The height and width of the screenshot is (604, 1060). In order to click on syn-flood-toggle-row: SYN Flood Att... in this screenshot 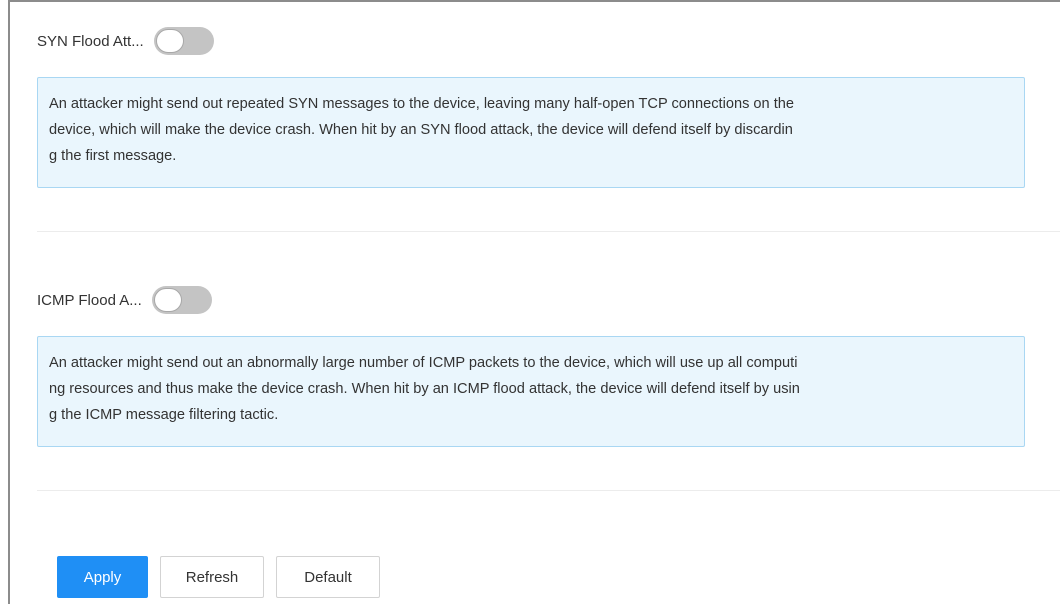, I will do `click(531, 41)`.